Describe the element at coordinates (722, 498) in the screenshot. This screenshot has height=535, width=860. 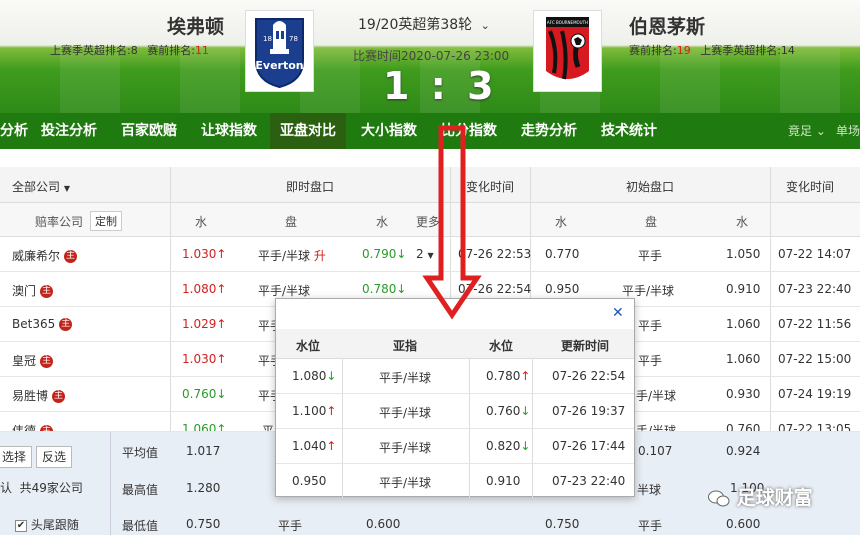
I see `wechat-icon` at that location.